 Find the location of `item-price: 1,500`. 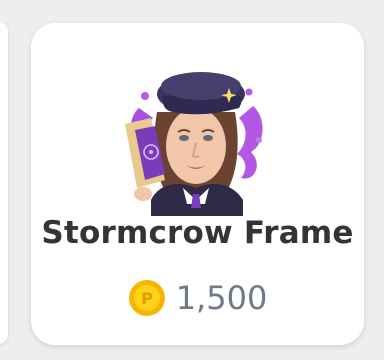

item-price: 1,500 is located at coordinates (221, 298).